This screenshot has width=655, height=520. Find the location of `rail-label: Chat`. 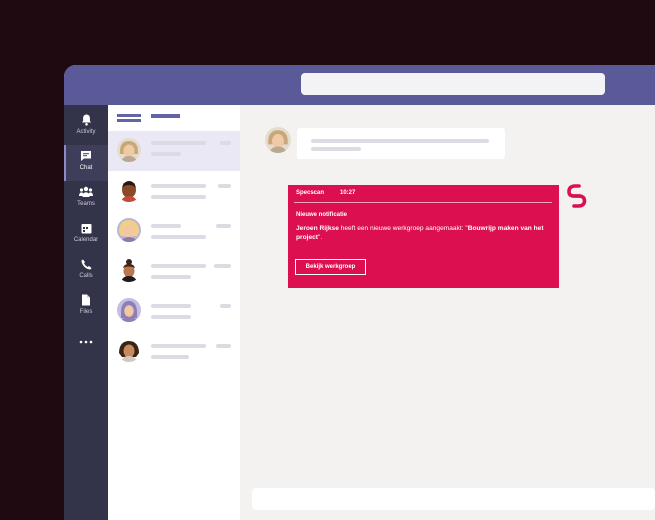

rail-label: Chat is located at coordinates (86, 168).